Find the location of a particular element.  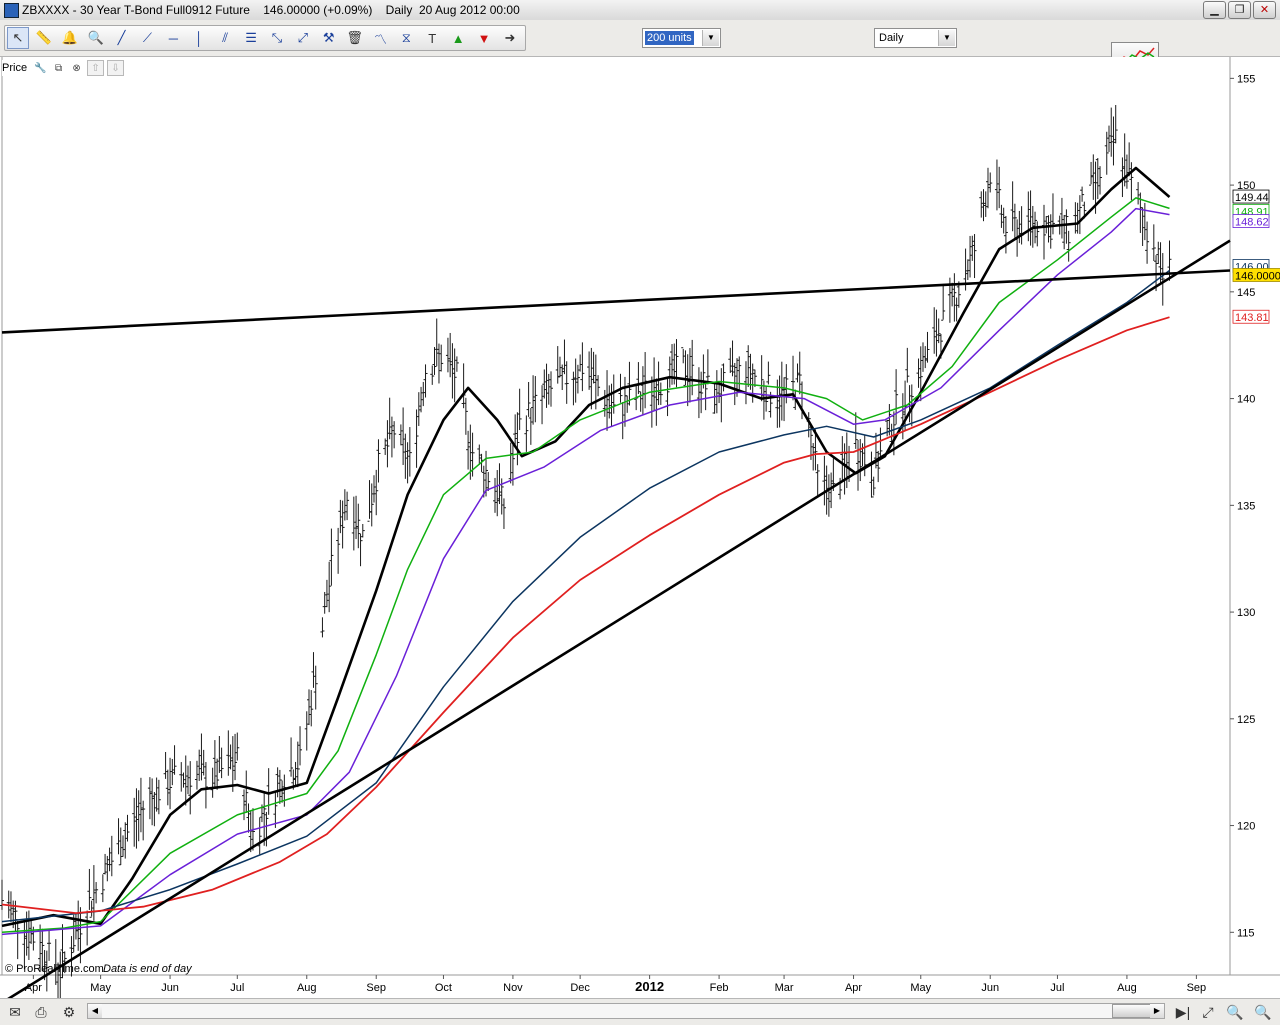

zoom-in-icon: 🔍 is located at coordinates (1263, 1012).